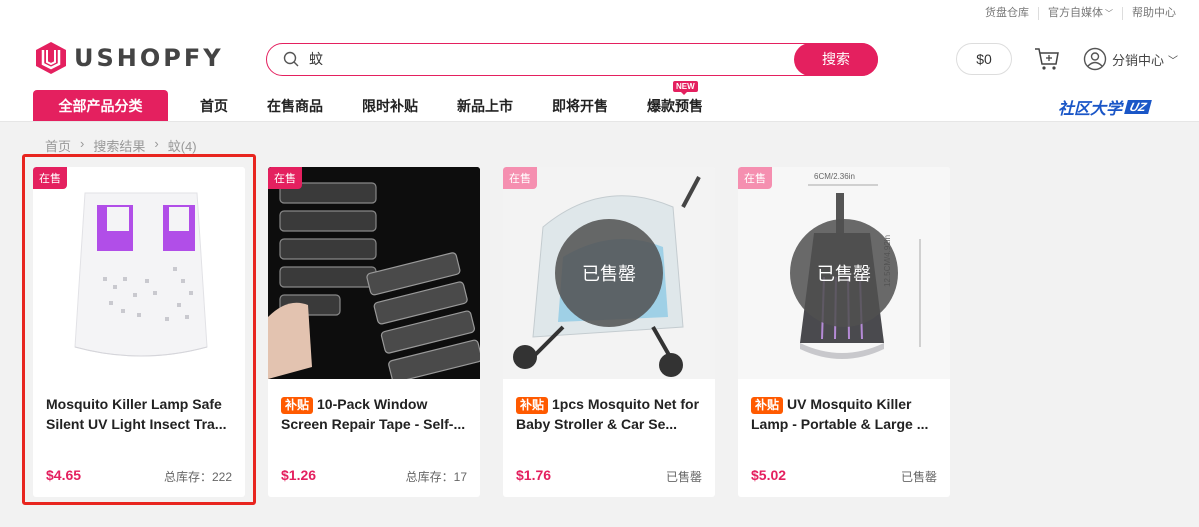 The width and height of the screenshot is (1199, 527). Describe the element at coordinates (149, 58) in the screenshot. I see `brand-name: USHOPFY` at that location.